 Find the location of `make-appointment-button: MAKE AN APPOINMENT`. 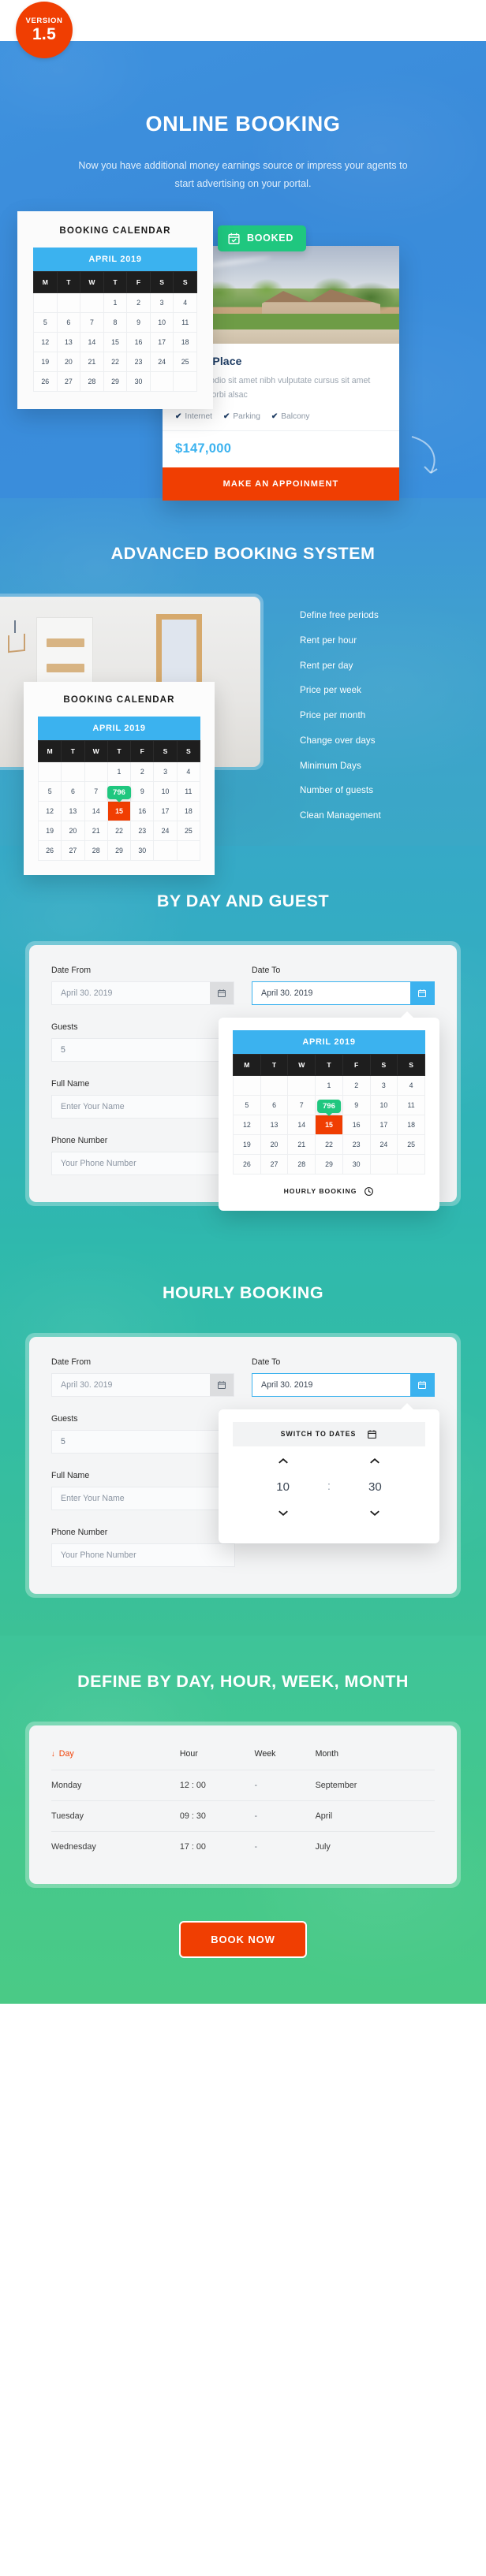

make-appointment-button: MAKE AN APPOINMENT is located at coordinates (281, 484).